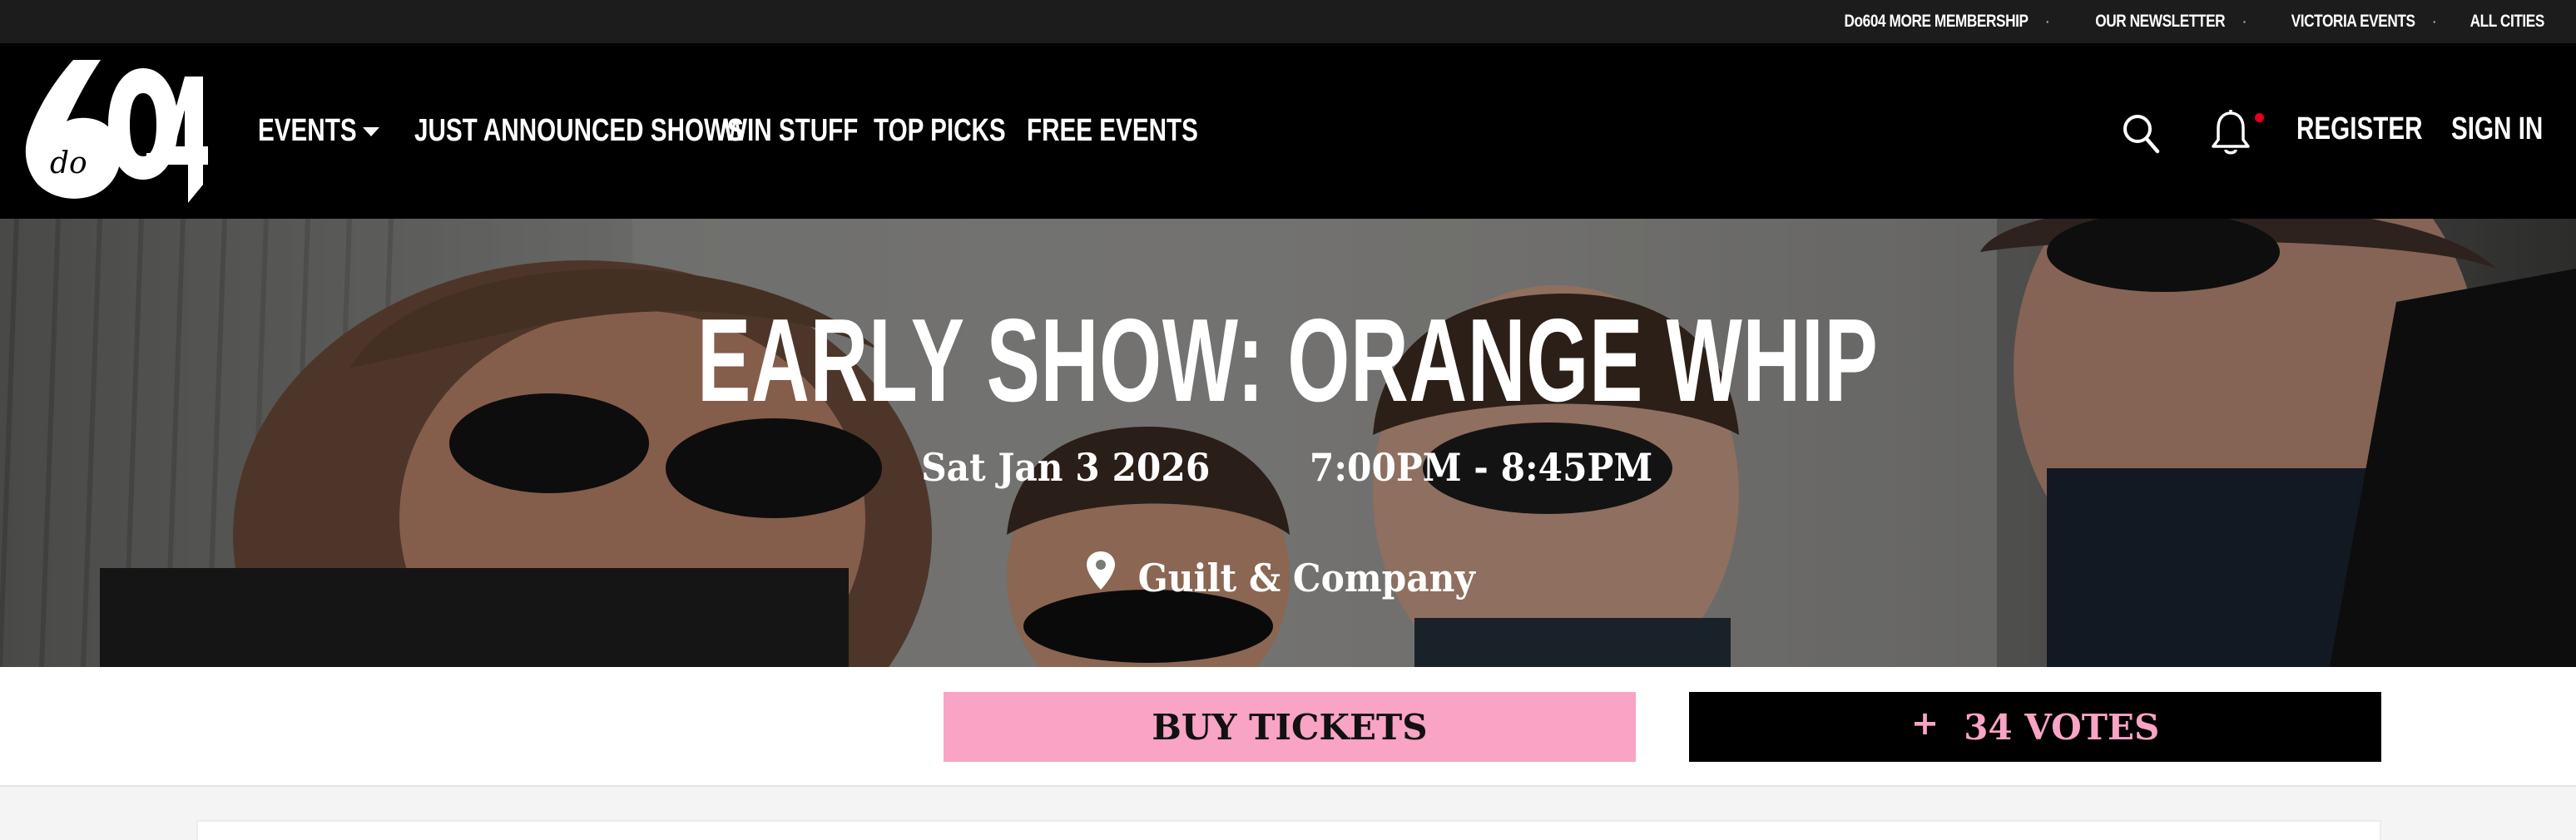 This screenshot has width=2576, height=840. I want to click on membership-link: Do604 MORE MEMBERSHIP, so click(1936, 22).